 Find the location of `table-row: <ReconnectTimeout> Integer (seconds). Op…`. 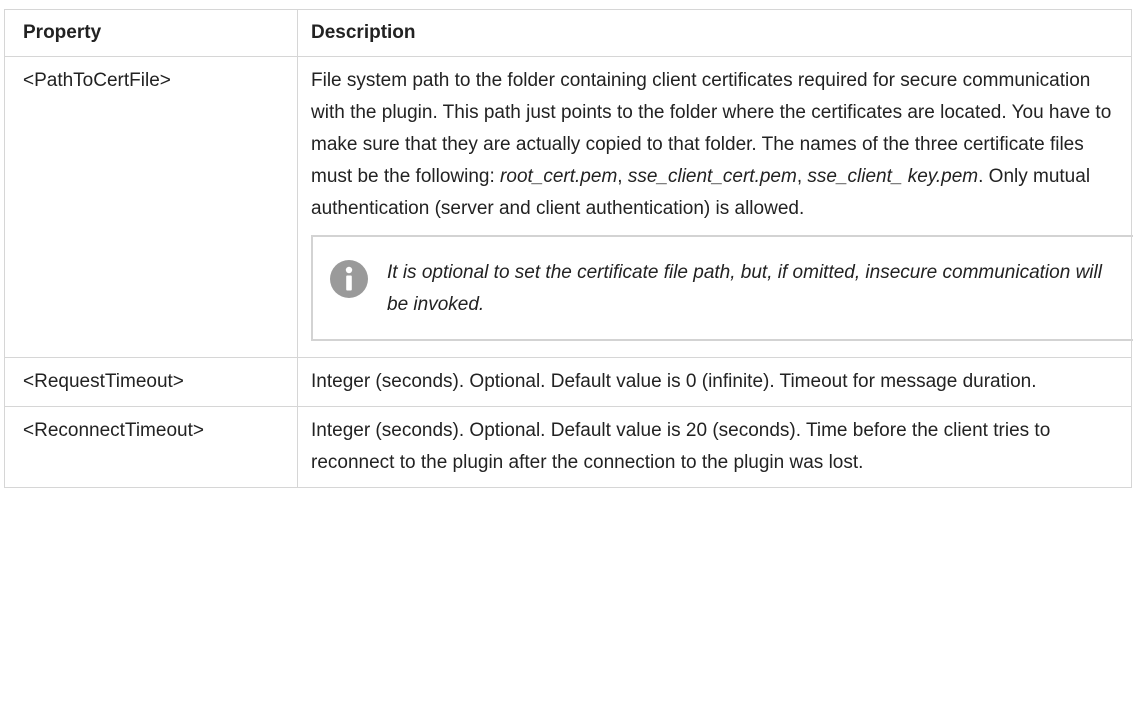

table-row: <ReconnectTimeout> Integer (seconds). Op… is located at coordinates (568, 447).